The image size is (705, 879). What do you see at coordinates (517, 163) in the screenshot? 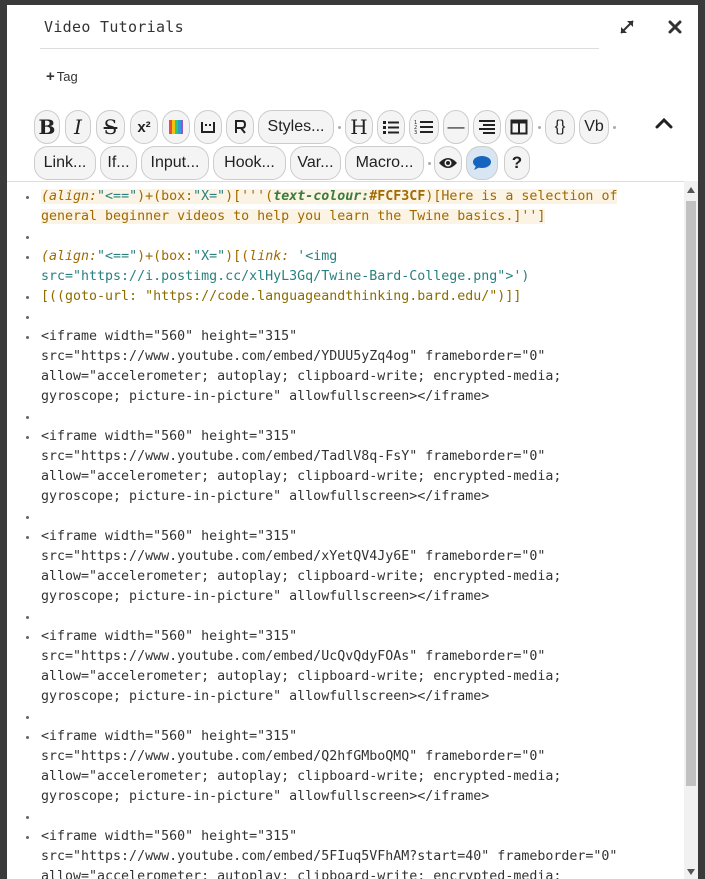
I see `help-button: ?` at bounding box center [517, 163].